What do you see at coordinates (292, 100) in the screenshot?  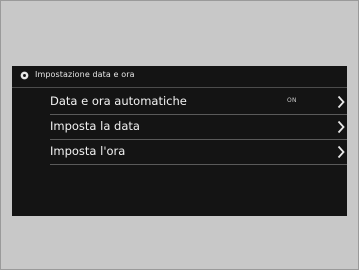 I see `setting-value: ON` at bounding box center [292, 100].